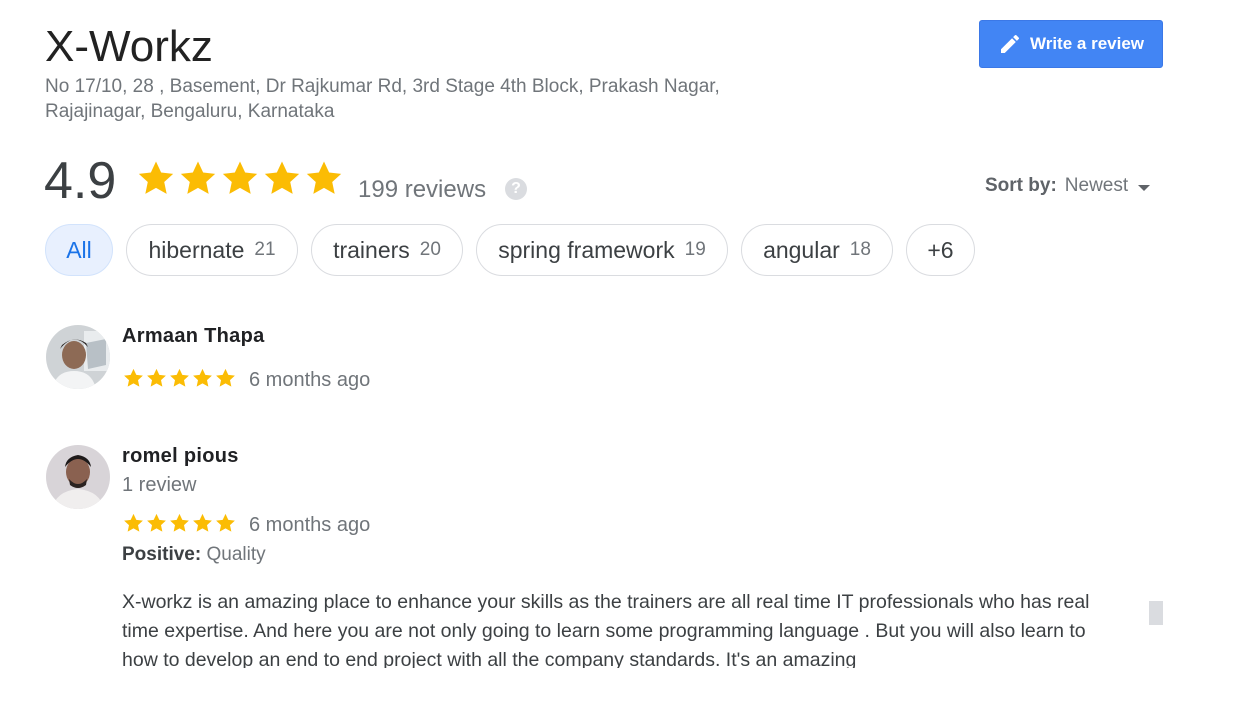  What do you see at coordinates (129, 46) in the screenshot?
I see `business-name: X-Workz` at bounding box center [129, 46].